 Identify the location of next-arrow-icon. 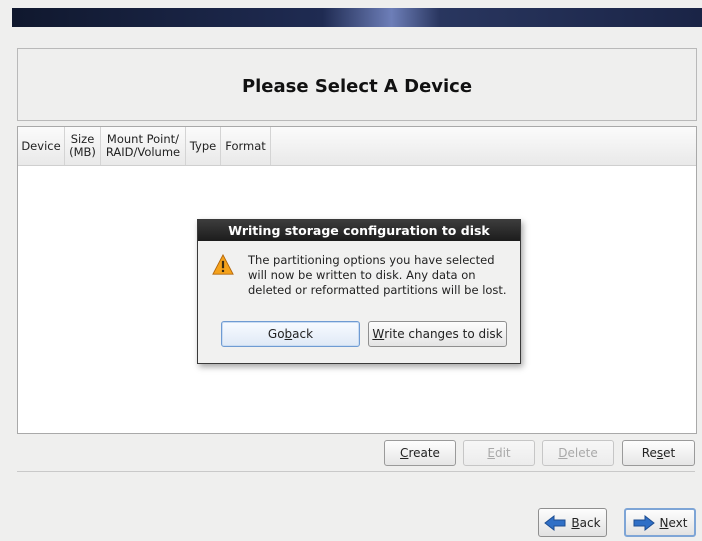
(644, 522).